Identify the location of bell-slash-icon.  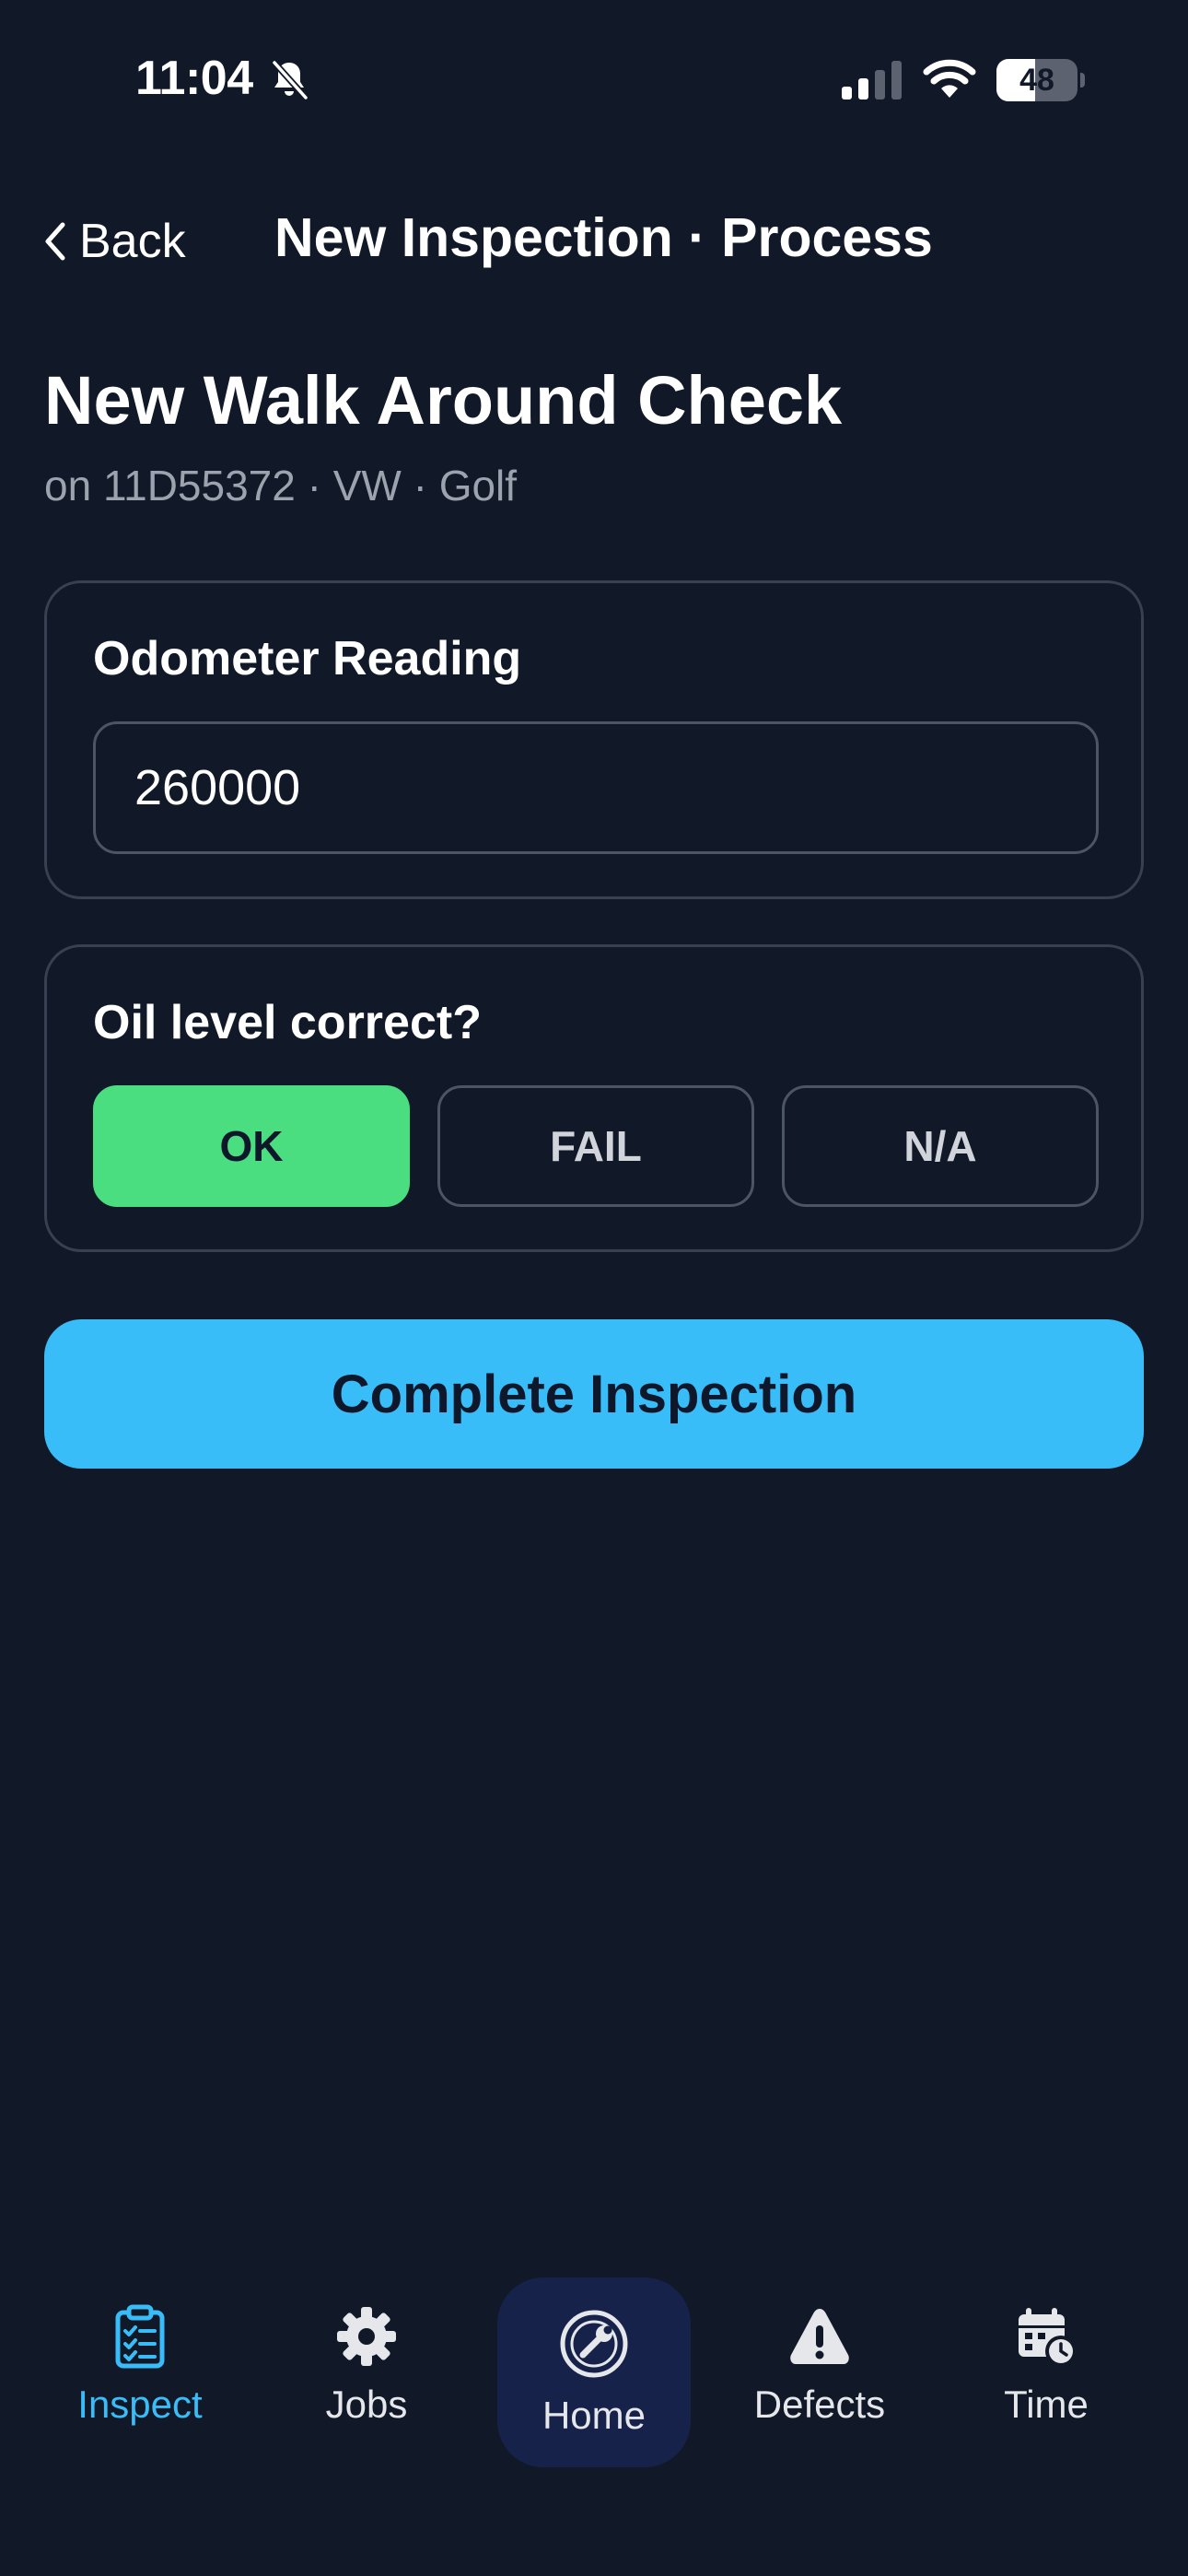
(290, 80).